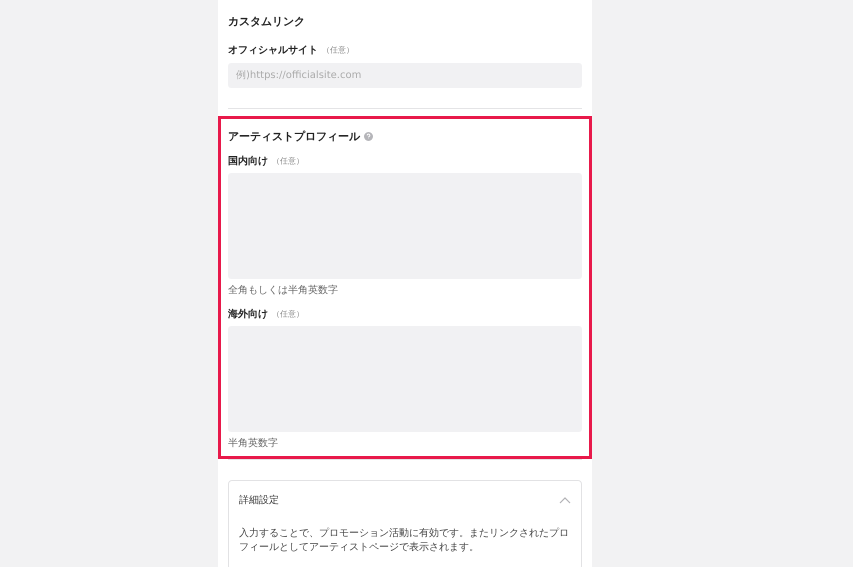  Describe the element at coordinates (273, 50) in the screenshot. I see `field-label: オフィシャルサイト` at that location.